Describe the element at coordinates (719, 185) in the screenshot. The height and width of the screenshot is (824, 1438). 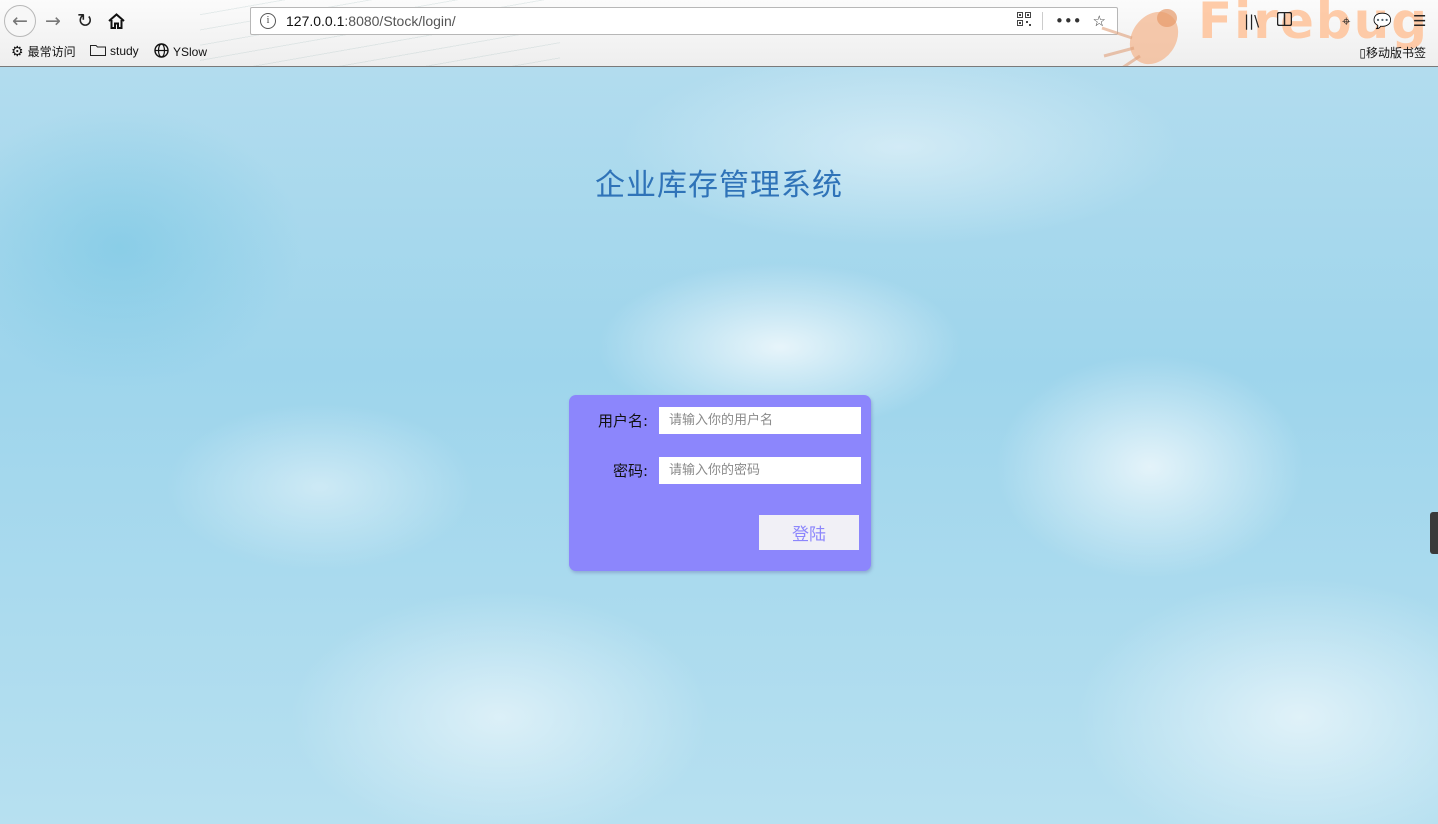
I see `page-title: 企业库存管理系统` at that location.